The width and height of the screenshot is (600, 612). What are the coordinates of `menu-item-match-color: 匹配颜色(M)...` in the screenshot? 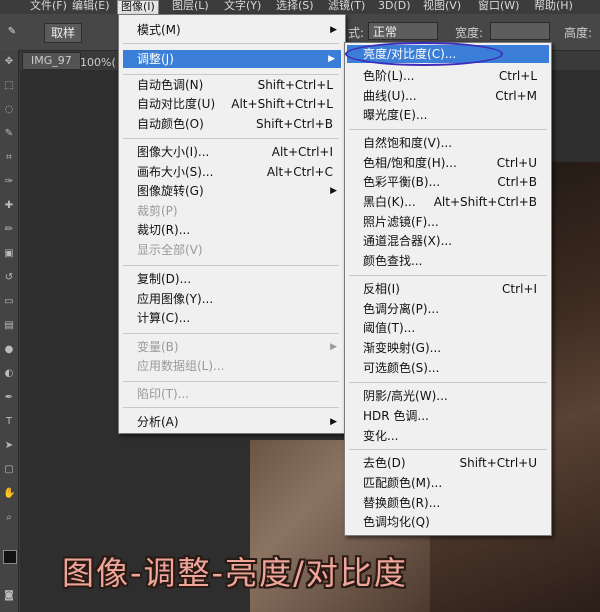 It's located at (450, 483).